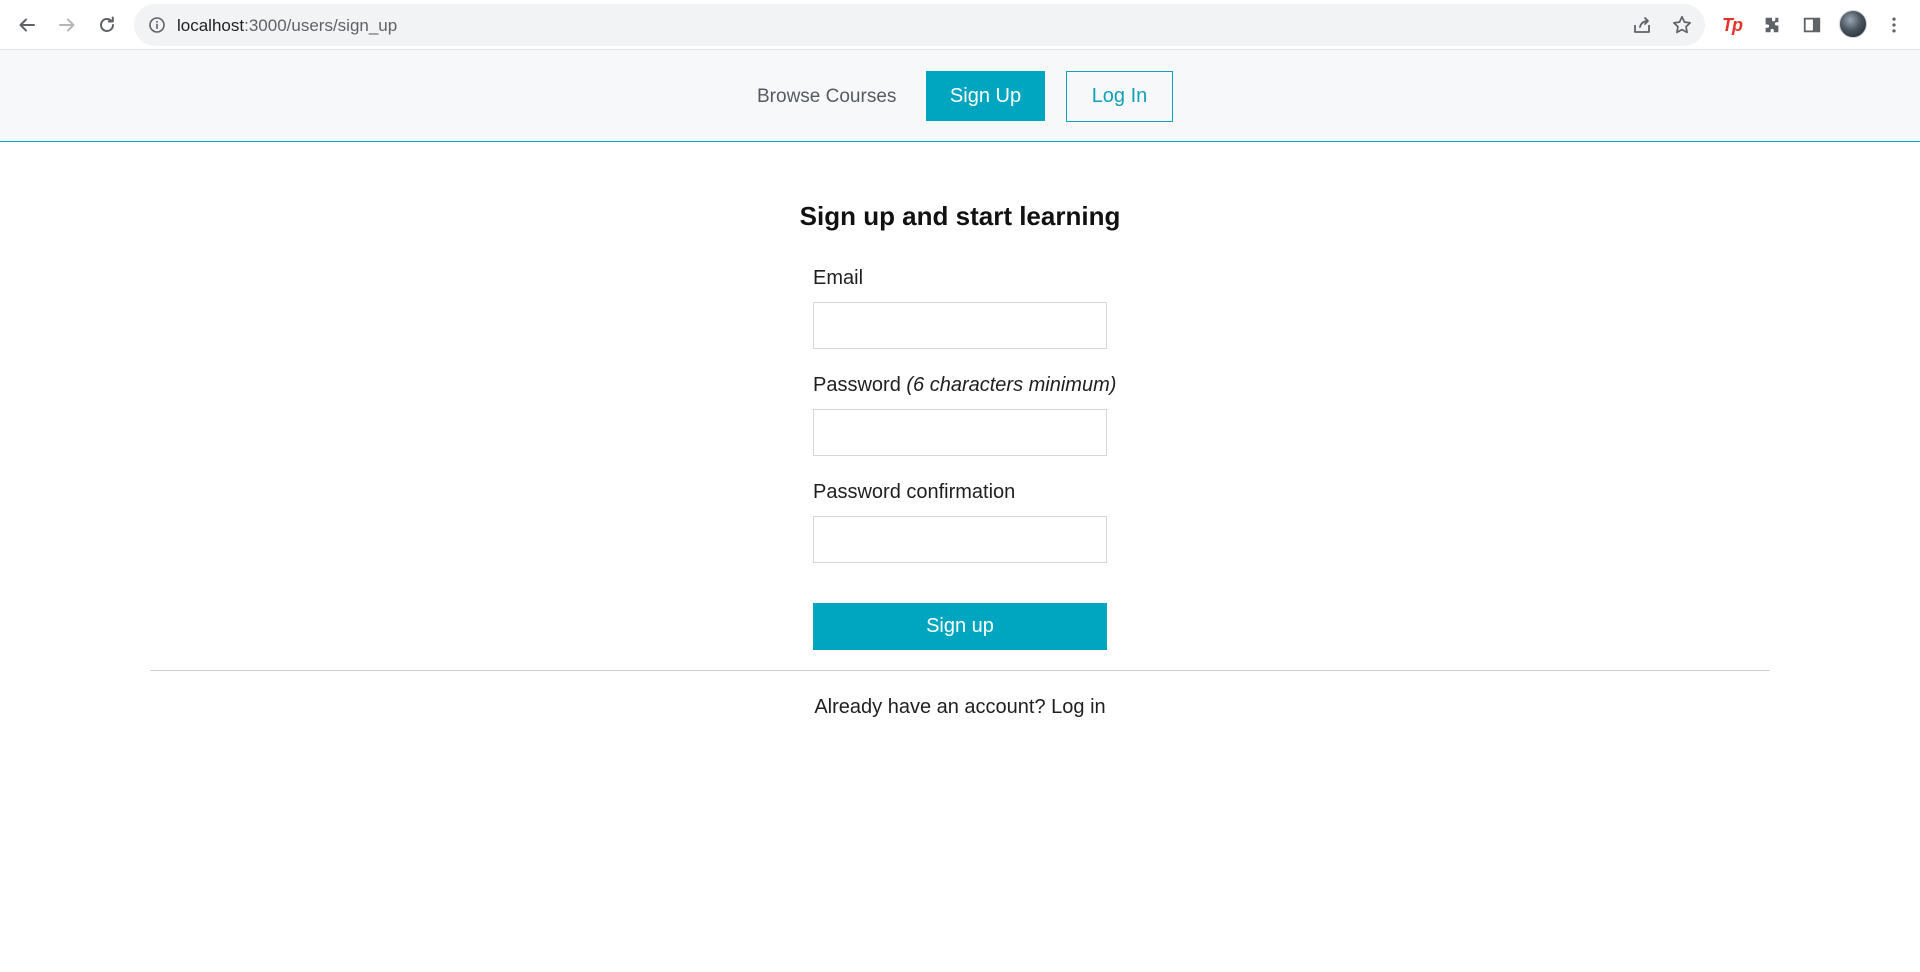 This screenshot has height=972, width=1920. I want to click on extension-tp-button: Tp, so click(1732, 25).